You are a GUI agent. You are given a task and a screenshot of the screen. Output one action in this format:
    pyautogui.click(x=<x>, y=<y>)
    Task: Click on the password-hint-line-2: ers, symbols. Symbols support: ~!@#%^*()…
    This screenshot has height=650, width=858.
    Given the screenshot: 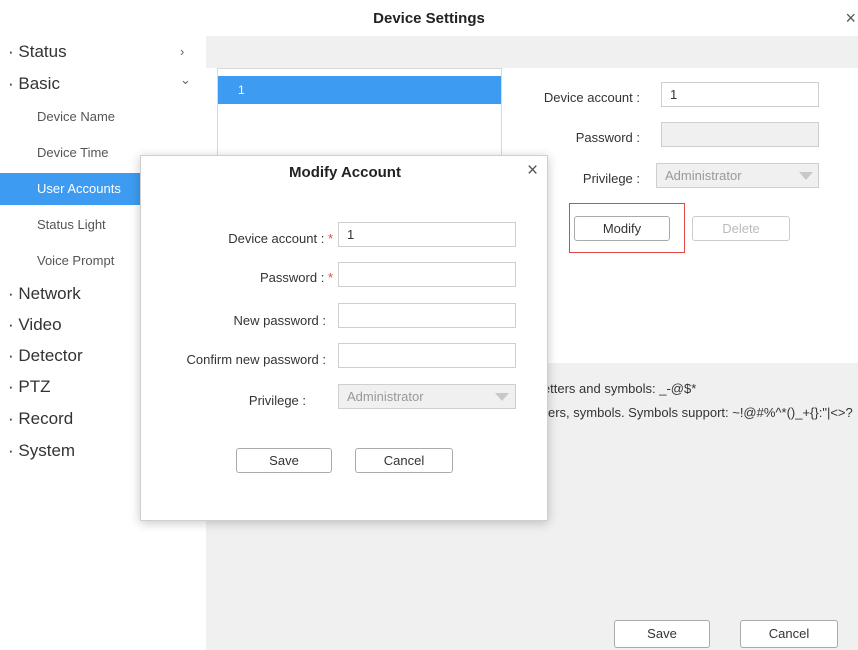 What is the action you would take?
    pyautogui.click(x=700, y=412)
    